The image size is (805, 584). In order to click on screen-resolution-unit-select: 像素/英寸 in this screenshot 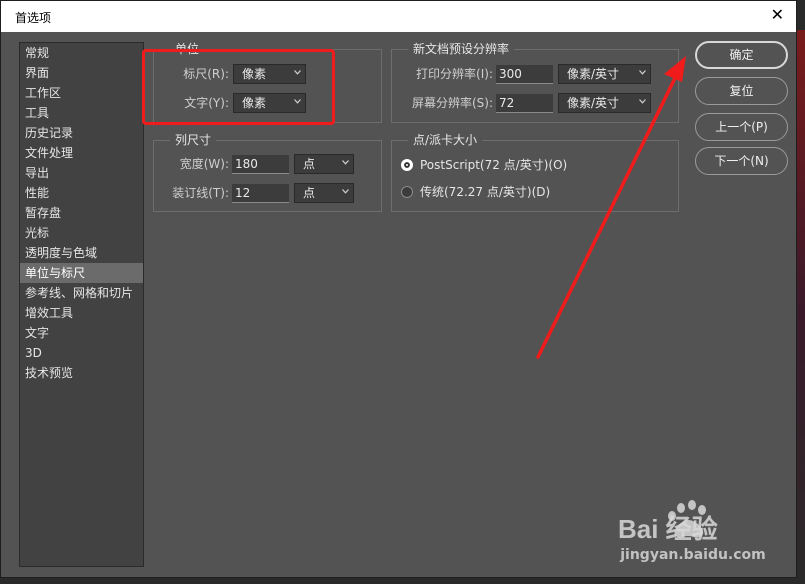, I will do `click(604, 103)`.